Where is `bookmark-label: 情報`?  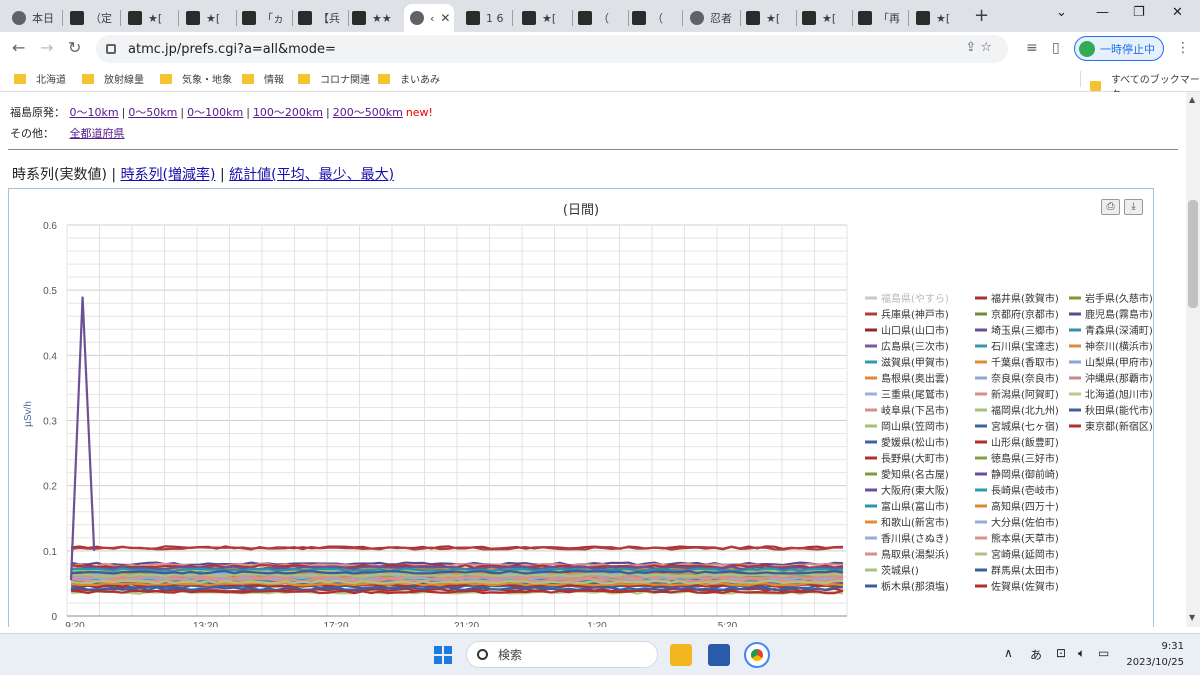 bookmark-label: 情報 is located at coordinates (274, 80).